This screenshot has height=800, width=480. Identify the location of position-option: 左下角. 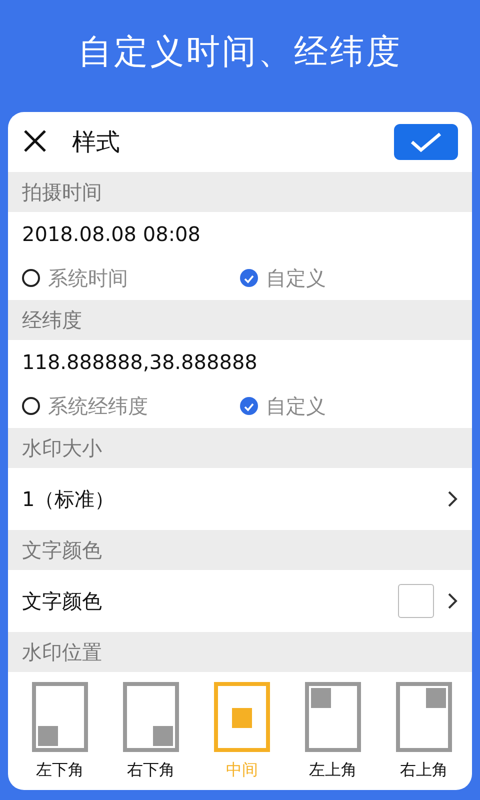
(60, 731).